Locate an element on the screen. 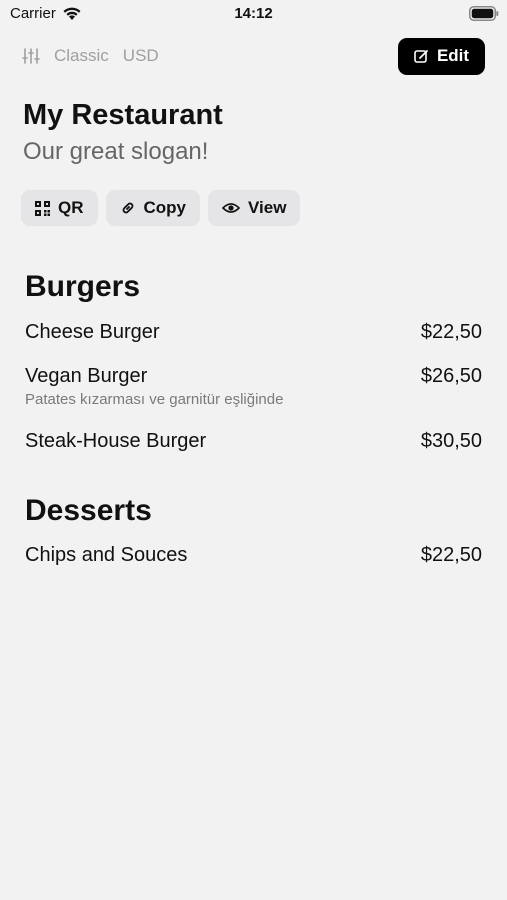 The width and height of the screenshot is (507, 900). menu-item: Chips and Souces $22,50 is located at coordinates (253, 555).